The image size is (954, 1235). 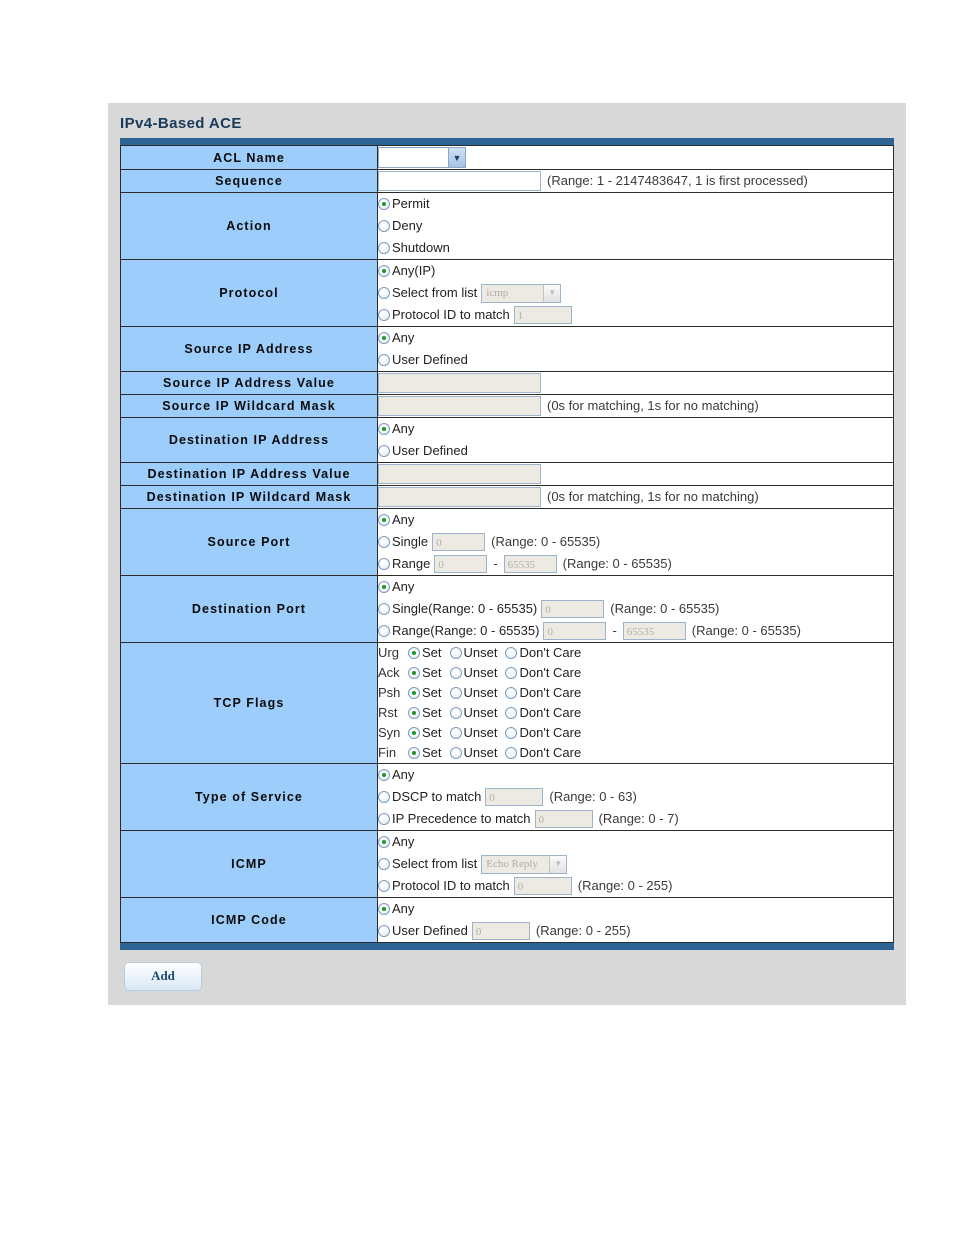 What do you see at coordinates (459, 406) in the screenshot?
I see `source-ip-mask-input` at bounding box center [459, 406].